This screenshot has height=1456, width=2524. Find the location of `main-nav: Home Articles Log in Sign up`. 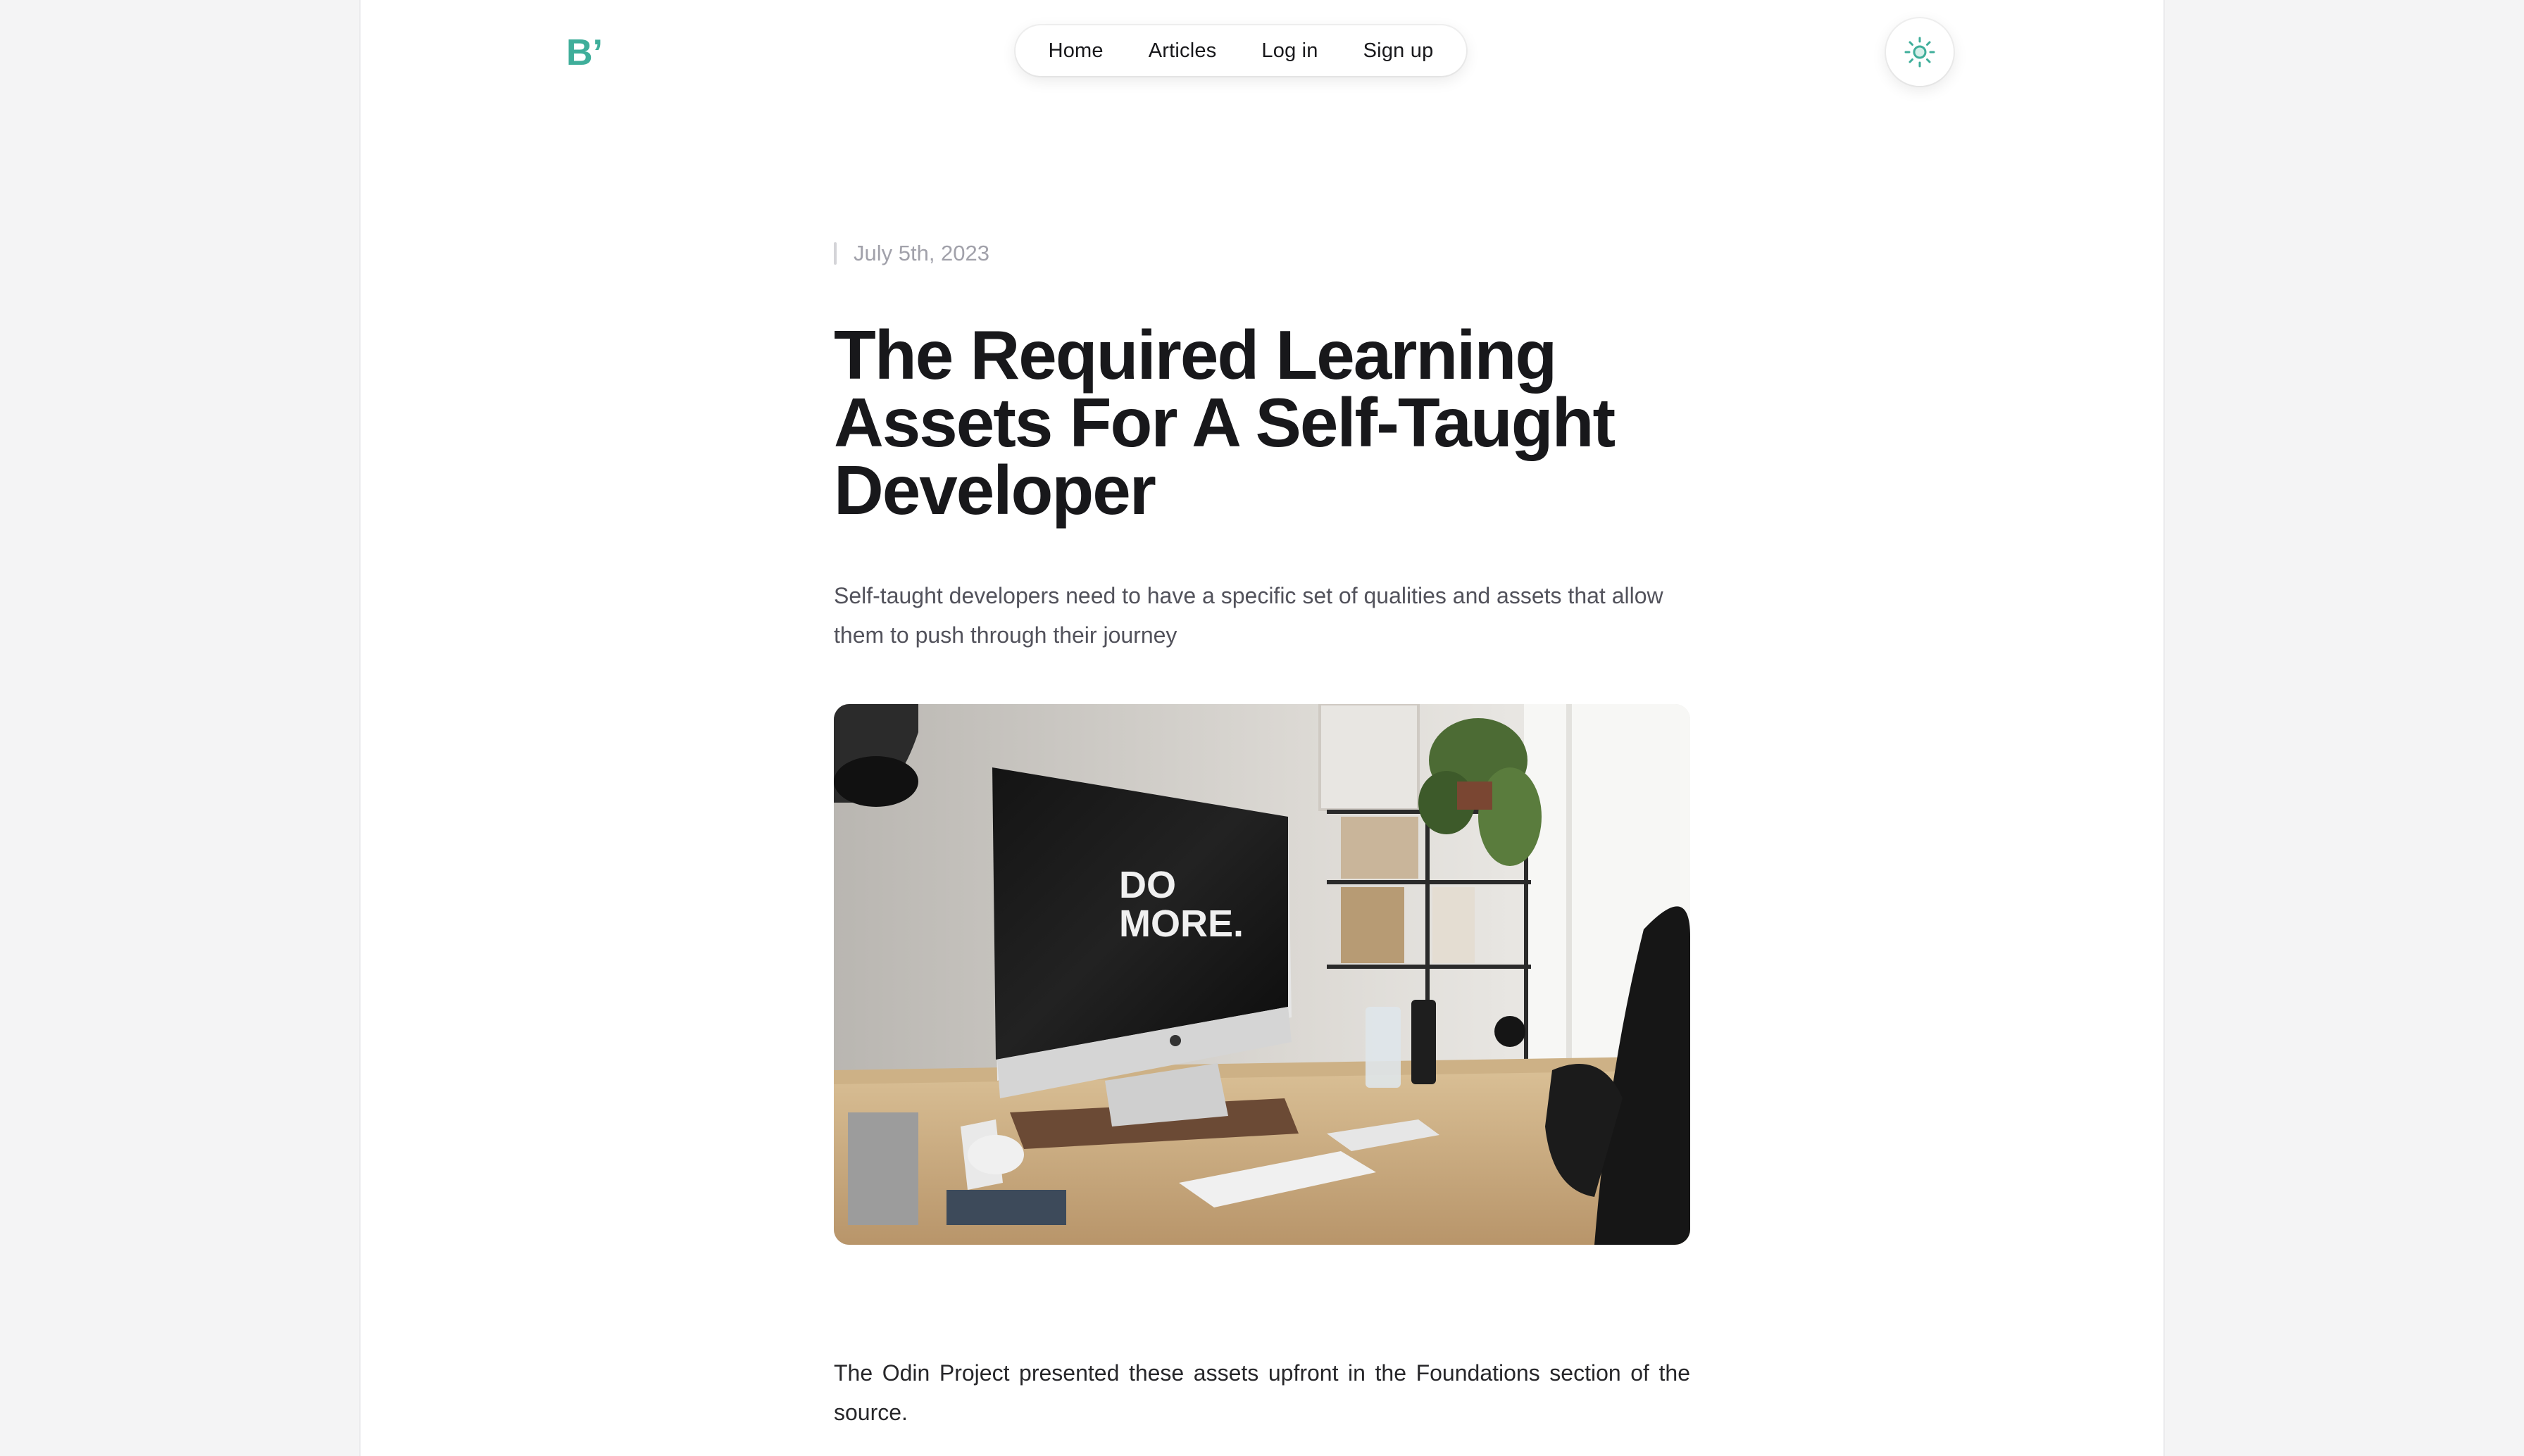

main-nav: Home Articles Log in Sign up is located at coordinates (1241, 50).